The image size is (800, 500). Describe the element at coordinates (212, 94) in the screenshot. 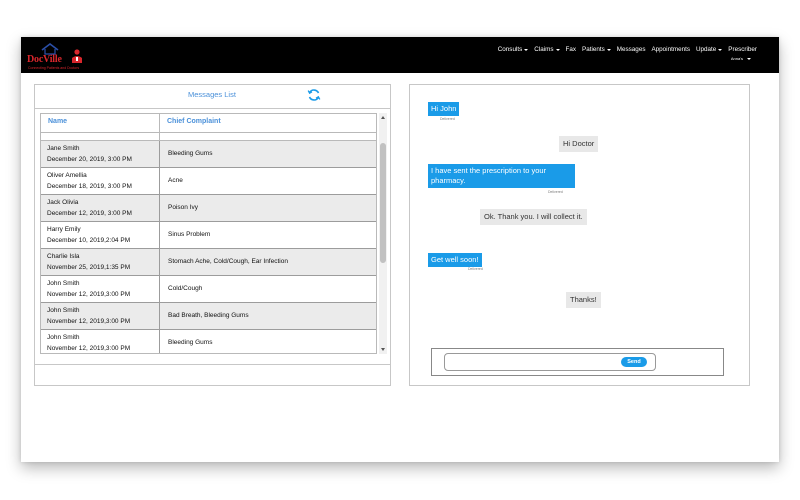

I see `messages-list-title: Messages List` at that location.